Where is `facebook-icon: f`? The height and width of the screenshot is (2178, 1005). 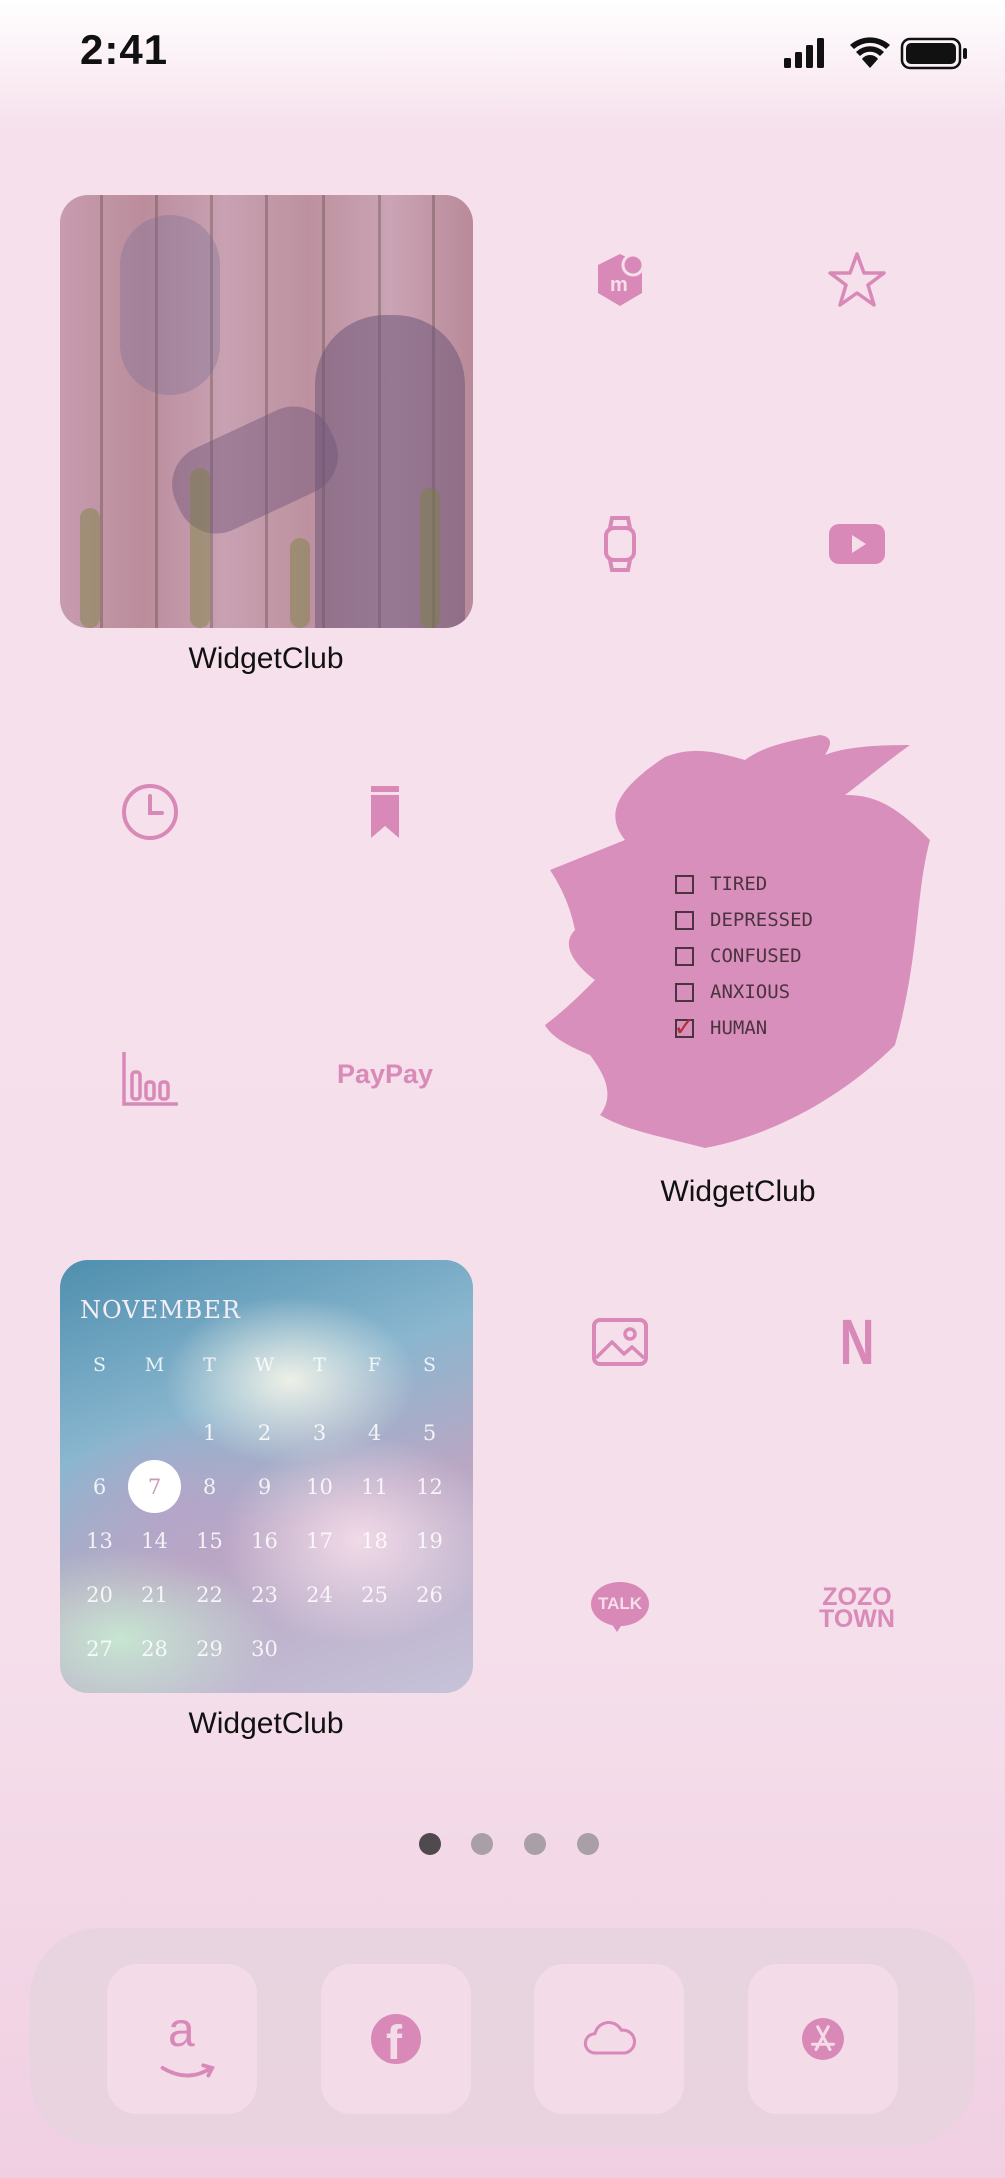
facebook-icon: f is located at coordinates (396, 2039).